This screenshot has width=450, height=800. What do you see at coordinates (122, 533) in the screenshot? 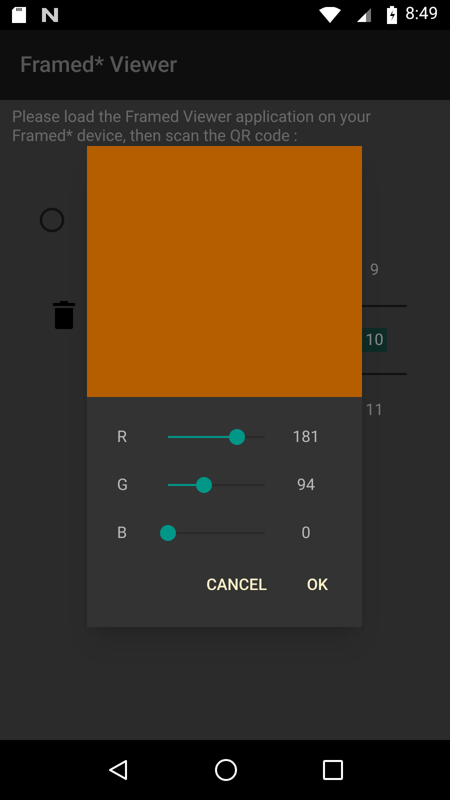
I see `channel-label: B` at bounding box center [122, 533].